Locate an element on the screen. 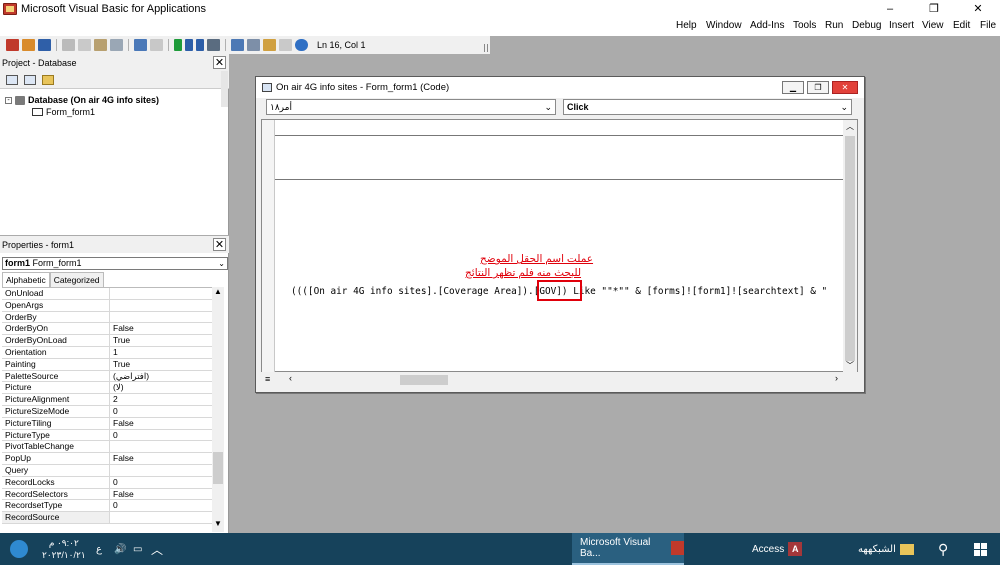 The width and height of the screenshot is (1000, 565). property-row: Picture (لا) is located at coordinates (107, 388).